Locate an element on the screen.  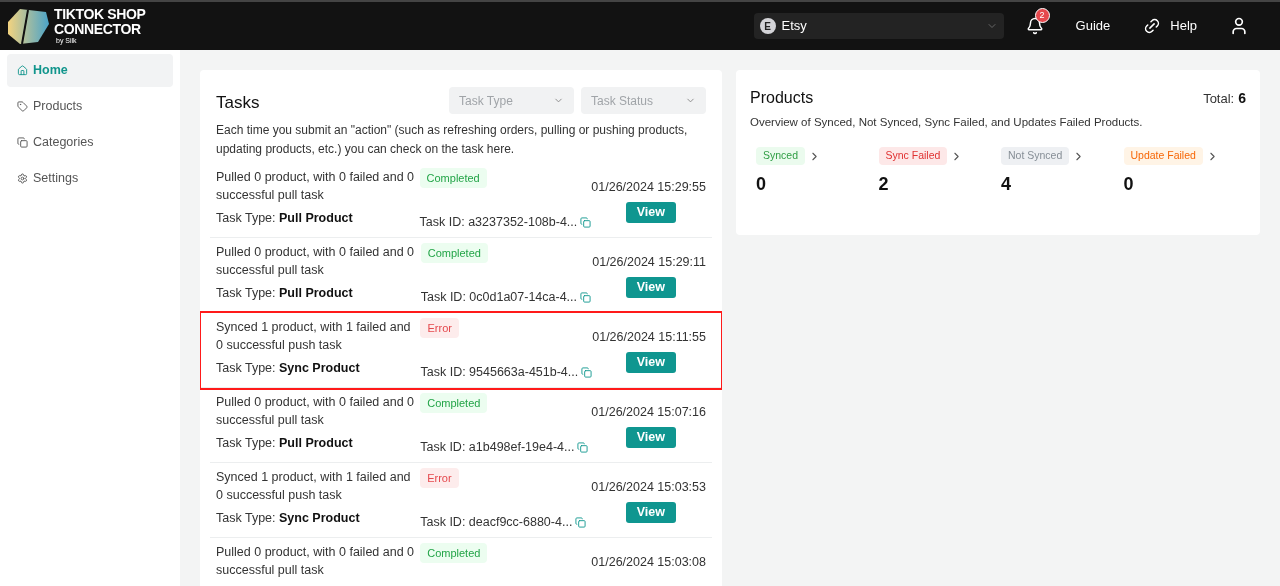
notification-badge: 2 is located at coordinates (1042, 15).